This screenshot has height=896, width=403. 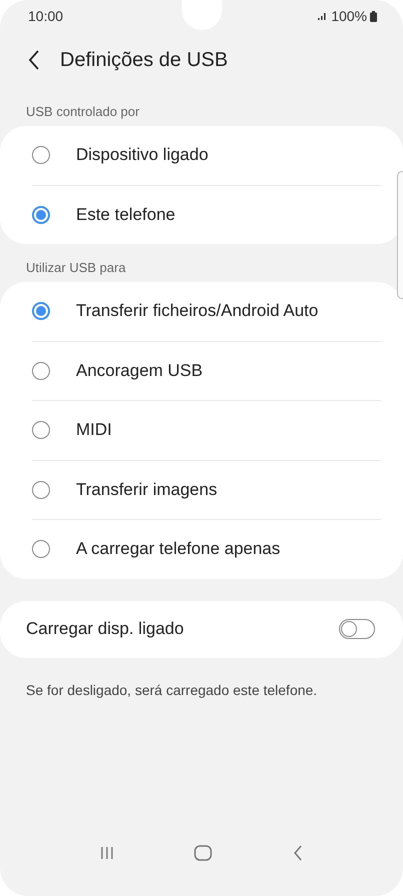 What do you see at coordinates (126, 214) in the screenshot?
I see `option-label: Este telefone` at bounding box center [126, 214].